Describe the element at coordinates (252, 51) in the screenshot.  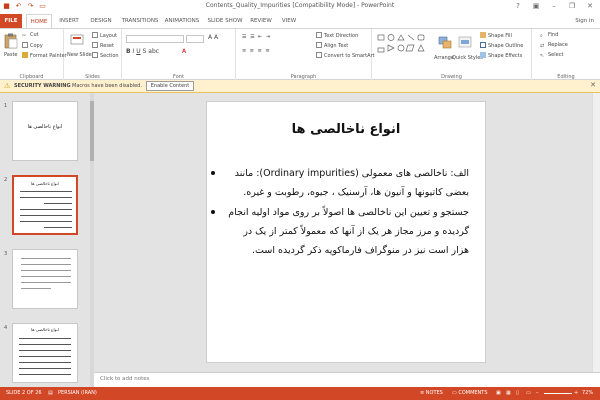
I see `align-center-icon: ≡` at that location.